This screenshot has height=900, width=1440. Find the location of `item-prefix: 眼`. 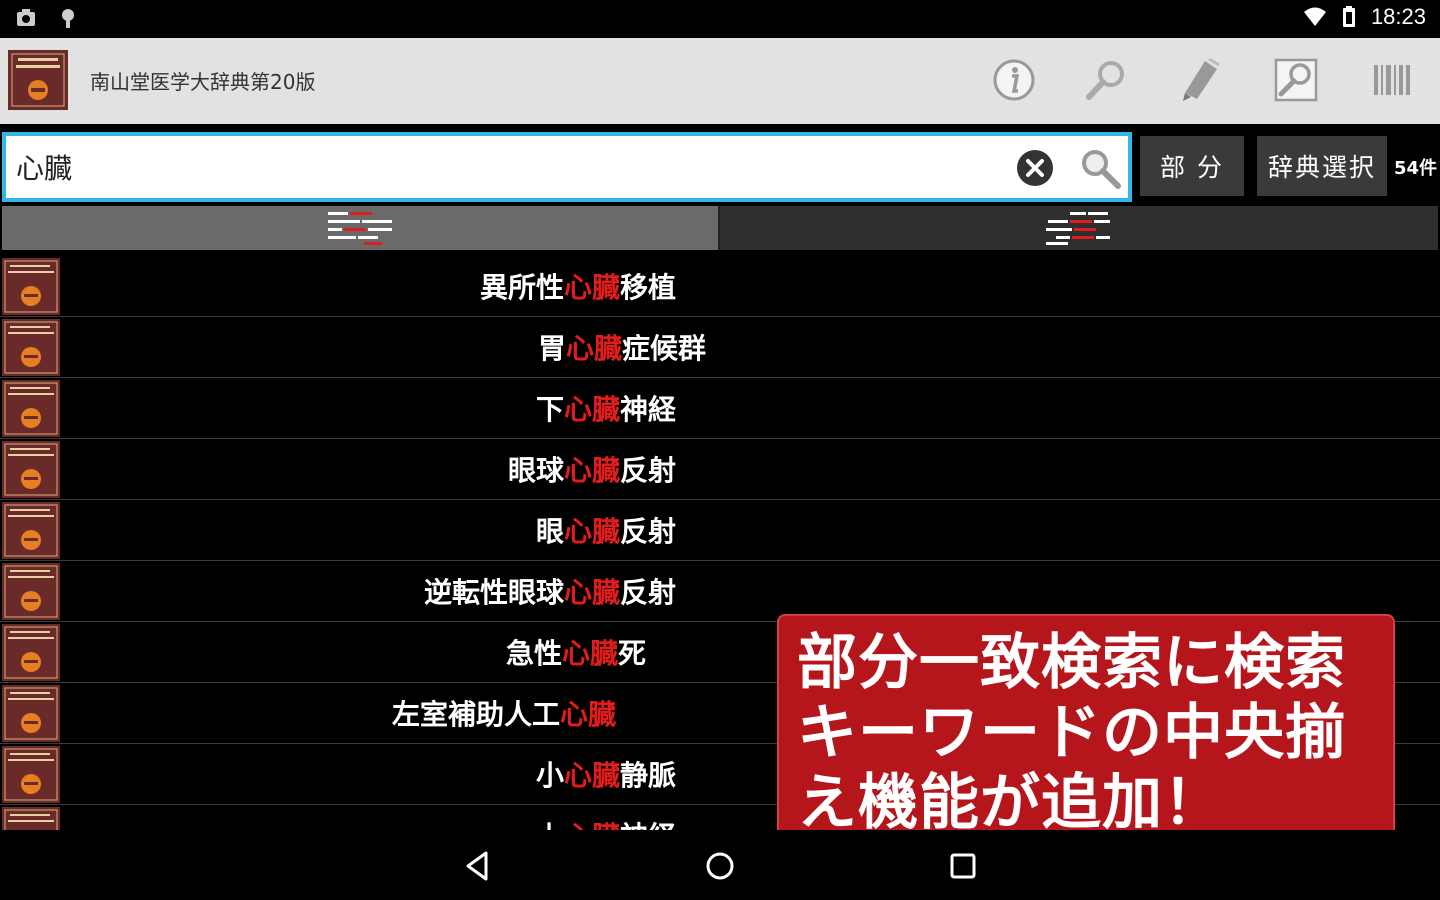

item-prefix: 眼 is located at coordinates (549, 531).